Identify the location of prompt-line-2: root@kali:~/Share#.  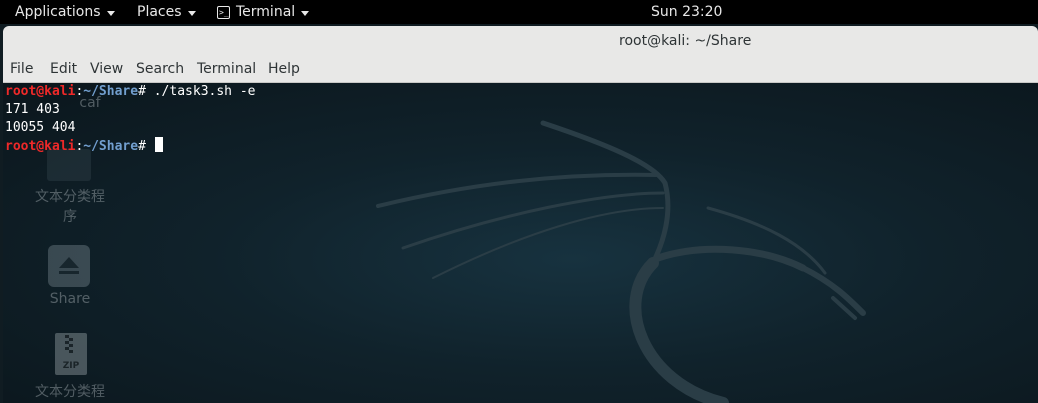
(84, 145).